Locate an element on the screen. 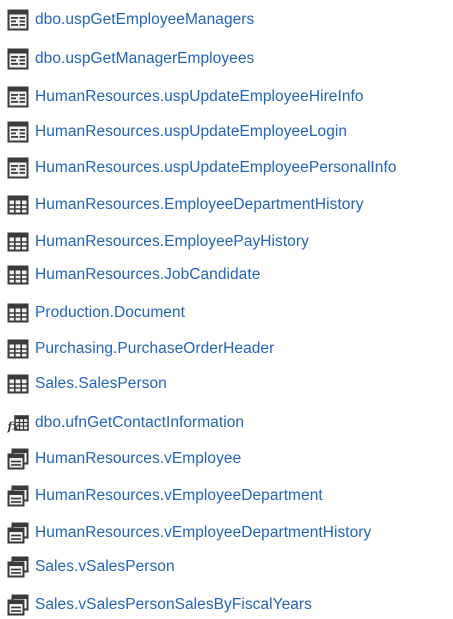 Image resolution: width=453 pixels, height=619 pixels. object-link: dbo.ufnGetContactInformation is located at coordinates (139, 423).